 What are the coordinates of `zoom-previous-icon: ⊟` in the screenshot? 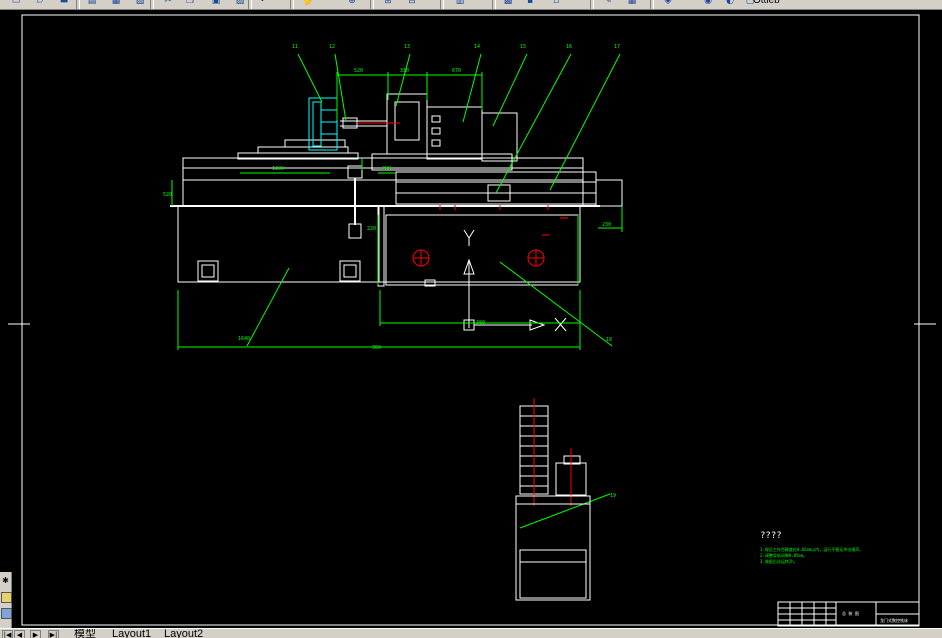 It's located at (412, 4).